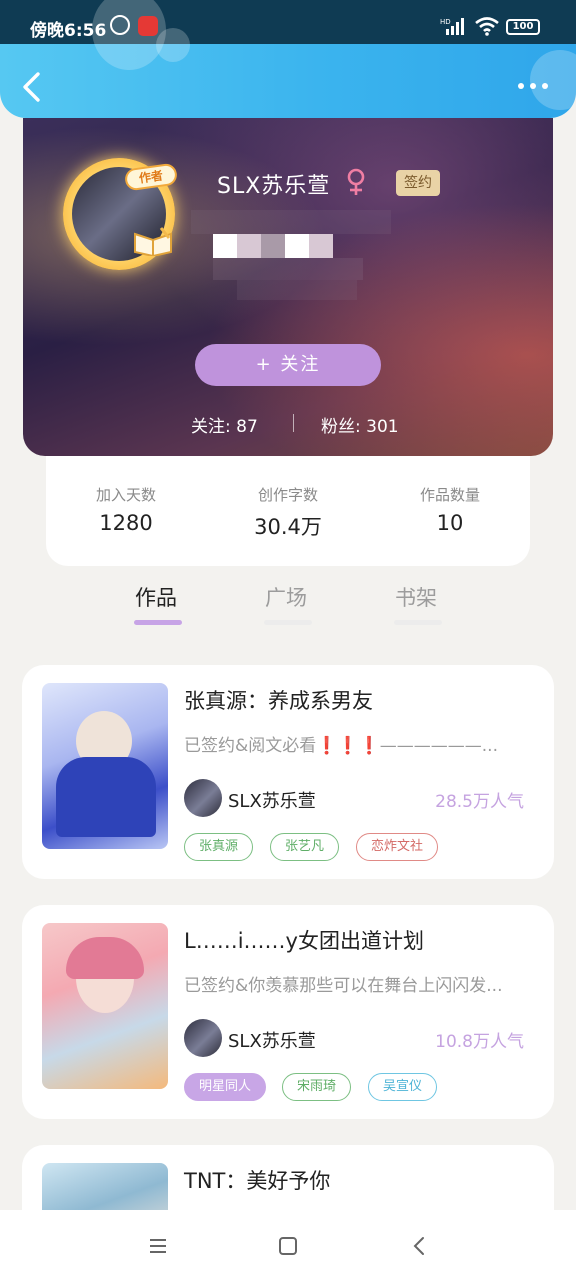  I want to click on female-gender-icon, so click(356, 181).